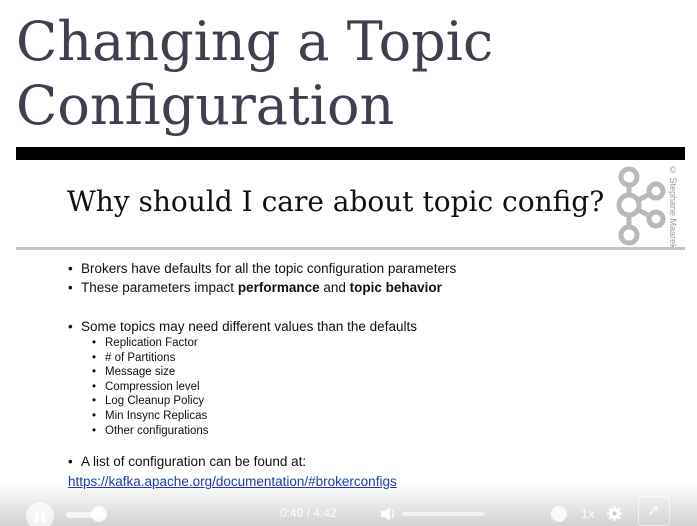 This screenshot has width=697, height=526. I want to click on bullet-bold-topic-behavior: topic behavior, so click(395, 287).